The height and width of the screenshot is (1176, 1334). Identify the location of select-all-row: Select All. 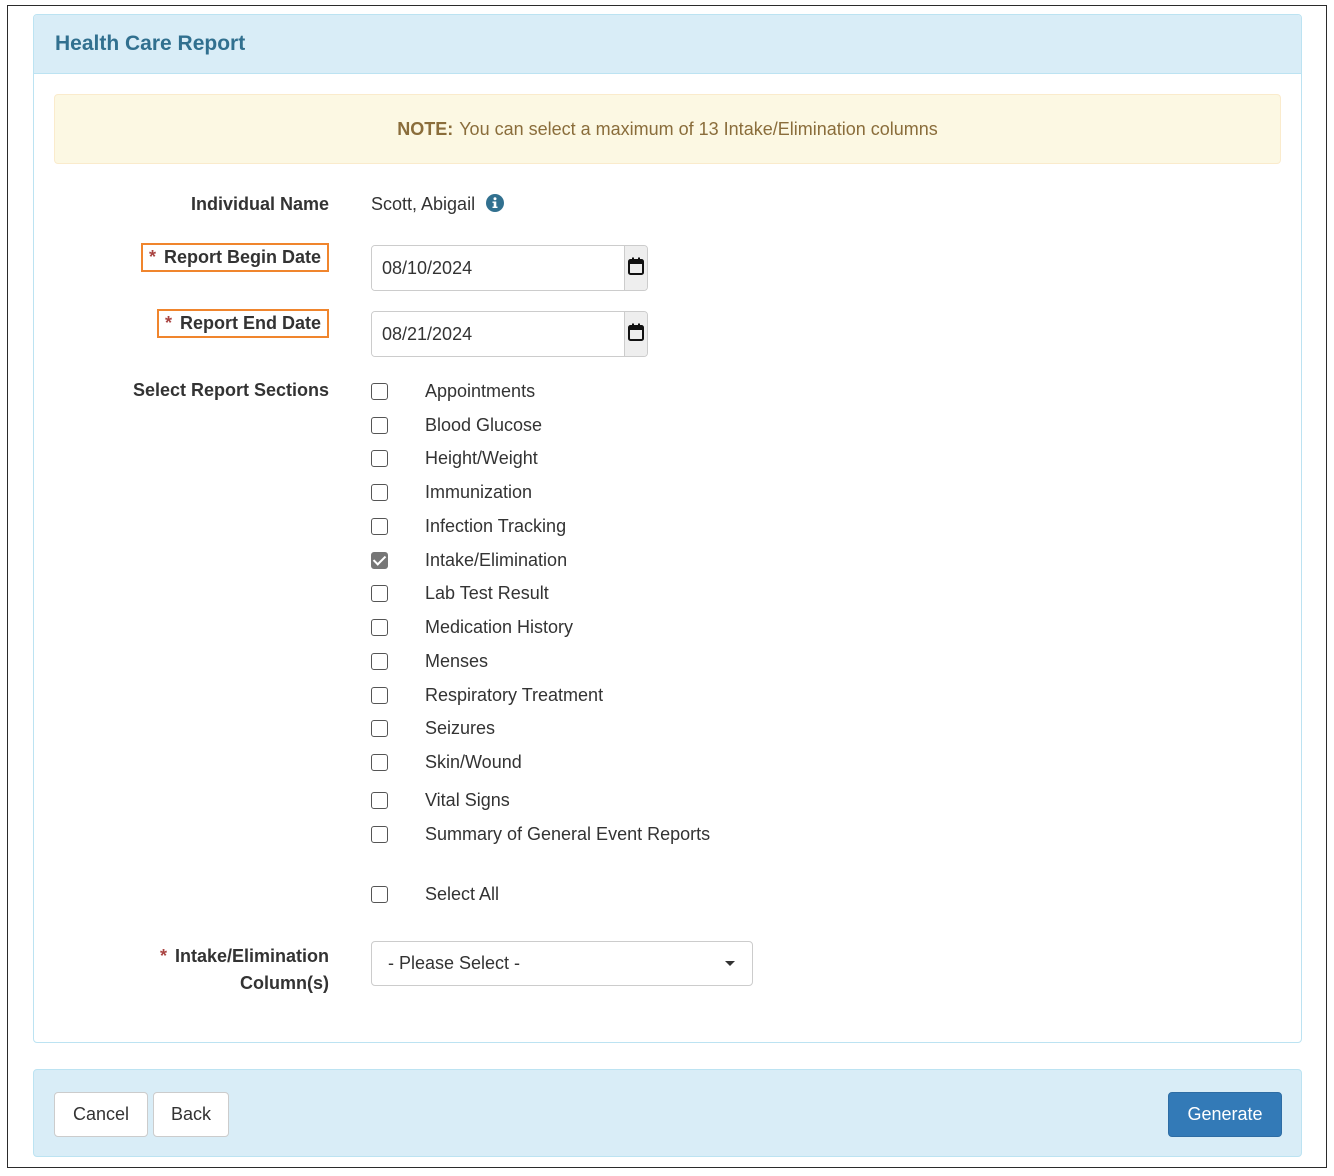
(435, 894).